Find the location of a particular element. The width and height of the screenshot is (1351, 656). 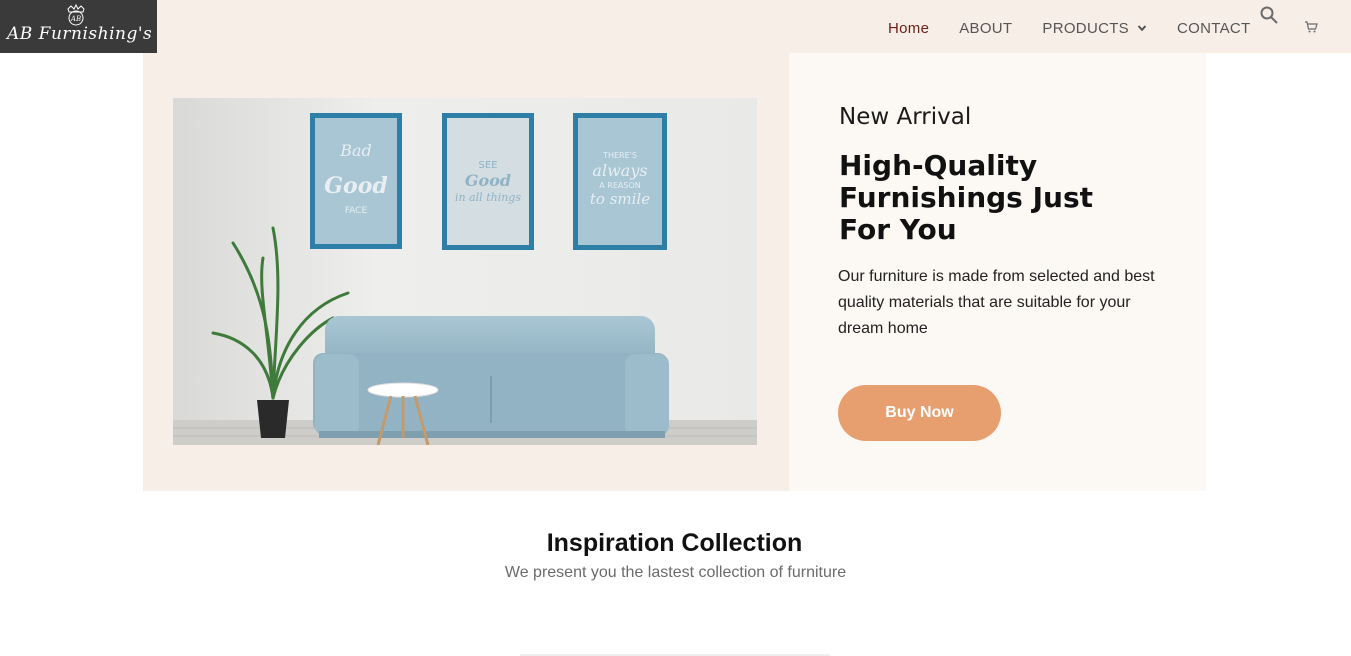

svg-text: SEE is located at coordinates (488, 165).